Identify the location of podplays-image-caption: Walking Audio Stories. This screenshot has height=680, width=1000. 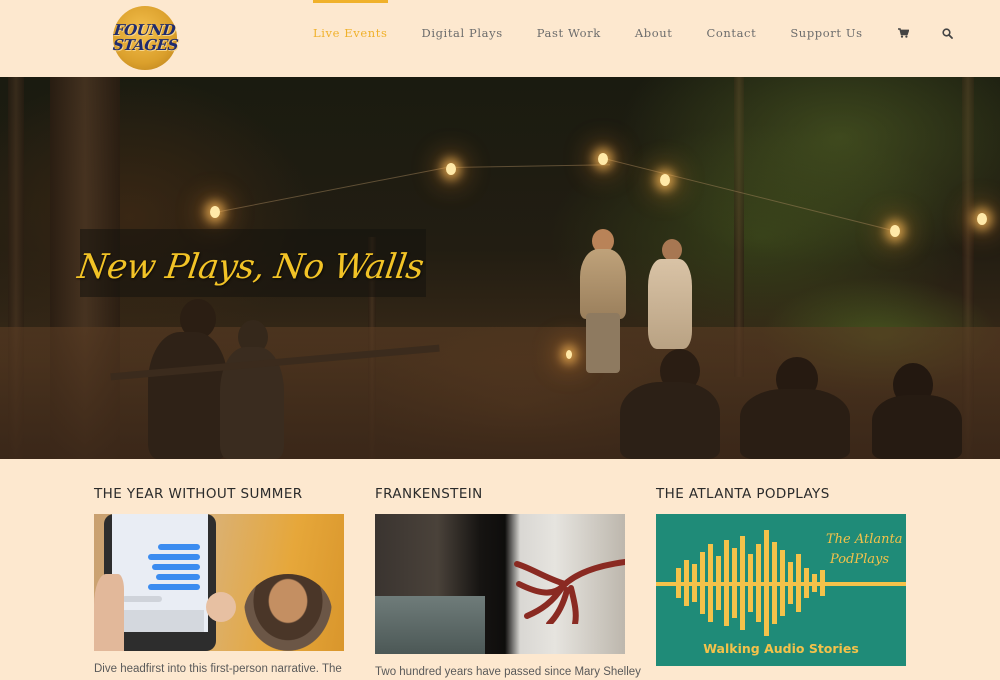
(781, 648).